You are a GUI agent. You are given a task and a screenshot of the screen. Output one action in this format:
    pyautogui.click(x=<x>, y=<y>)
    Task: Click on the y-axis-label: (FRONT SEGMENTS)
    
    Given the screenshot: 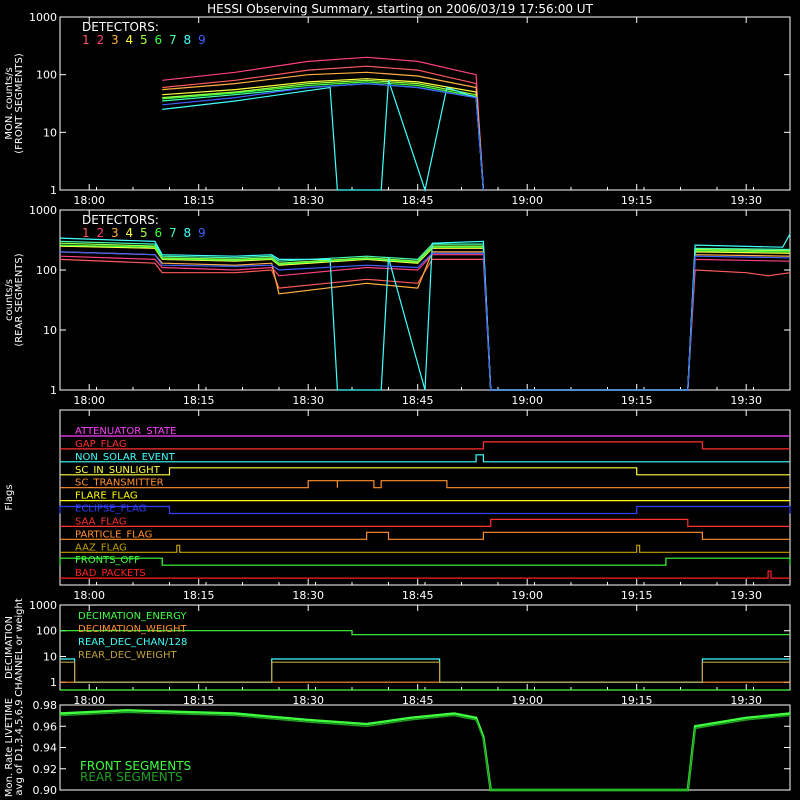 What is the action you would take?
    pyautogui.click(x=19, y=103)
    